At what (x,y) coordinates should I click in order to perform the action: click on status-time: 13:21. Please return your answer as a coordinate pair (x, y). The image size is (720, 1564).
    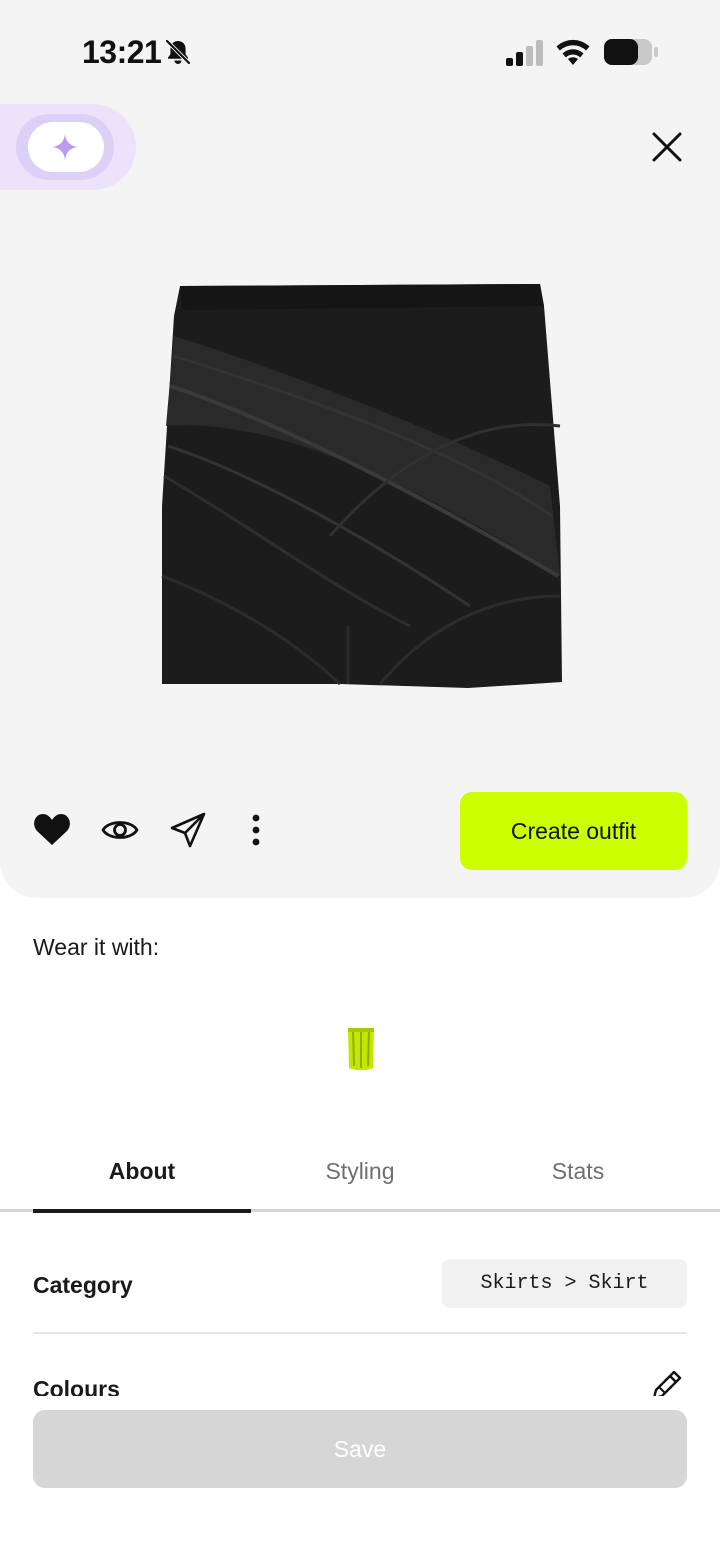
    Looking at the image, I should click on (122, 52).